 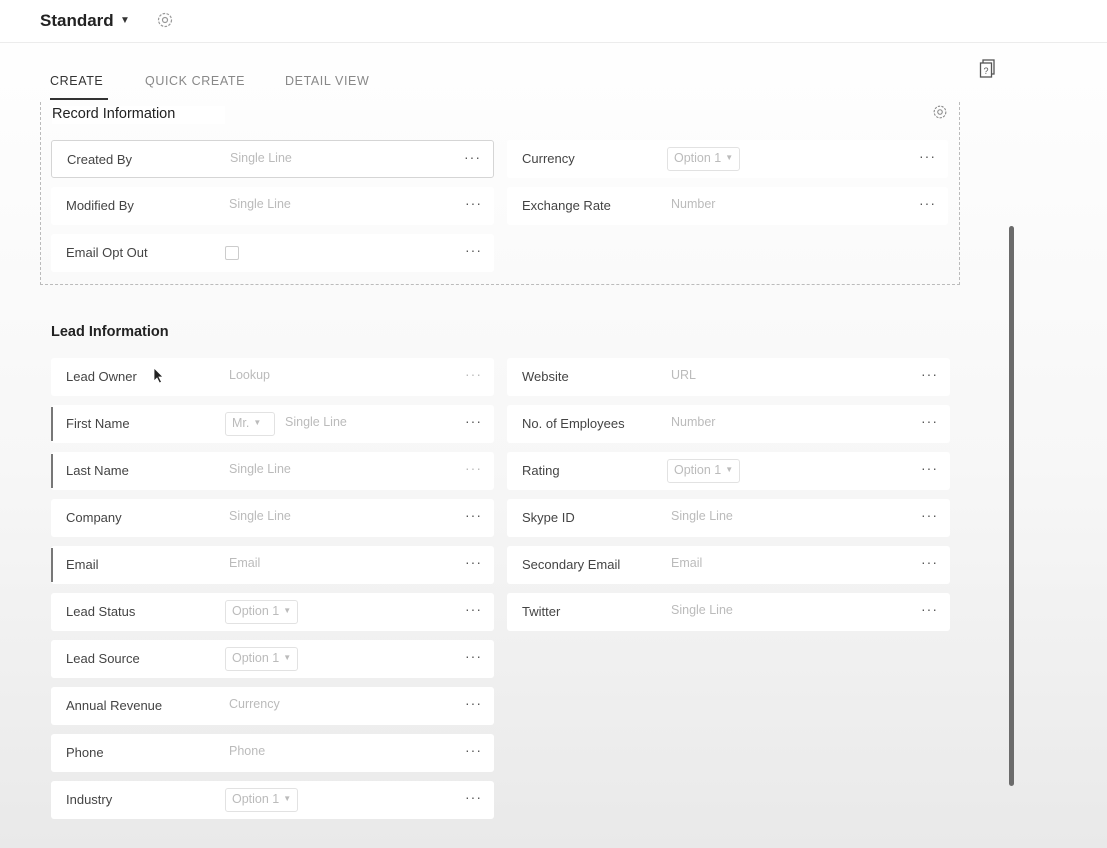 I want to click on field-placeholder: Lookup, so click(x=250, y=375).